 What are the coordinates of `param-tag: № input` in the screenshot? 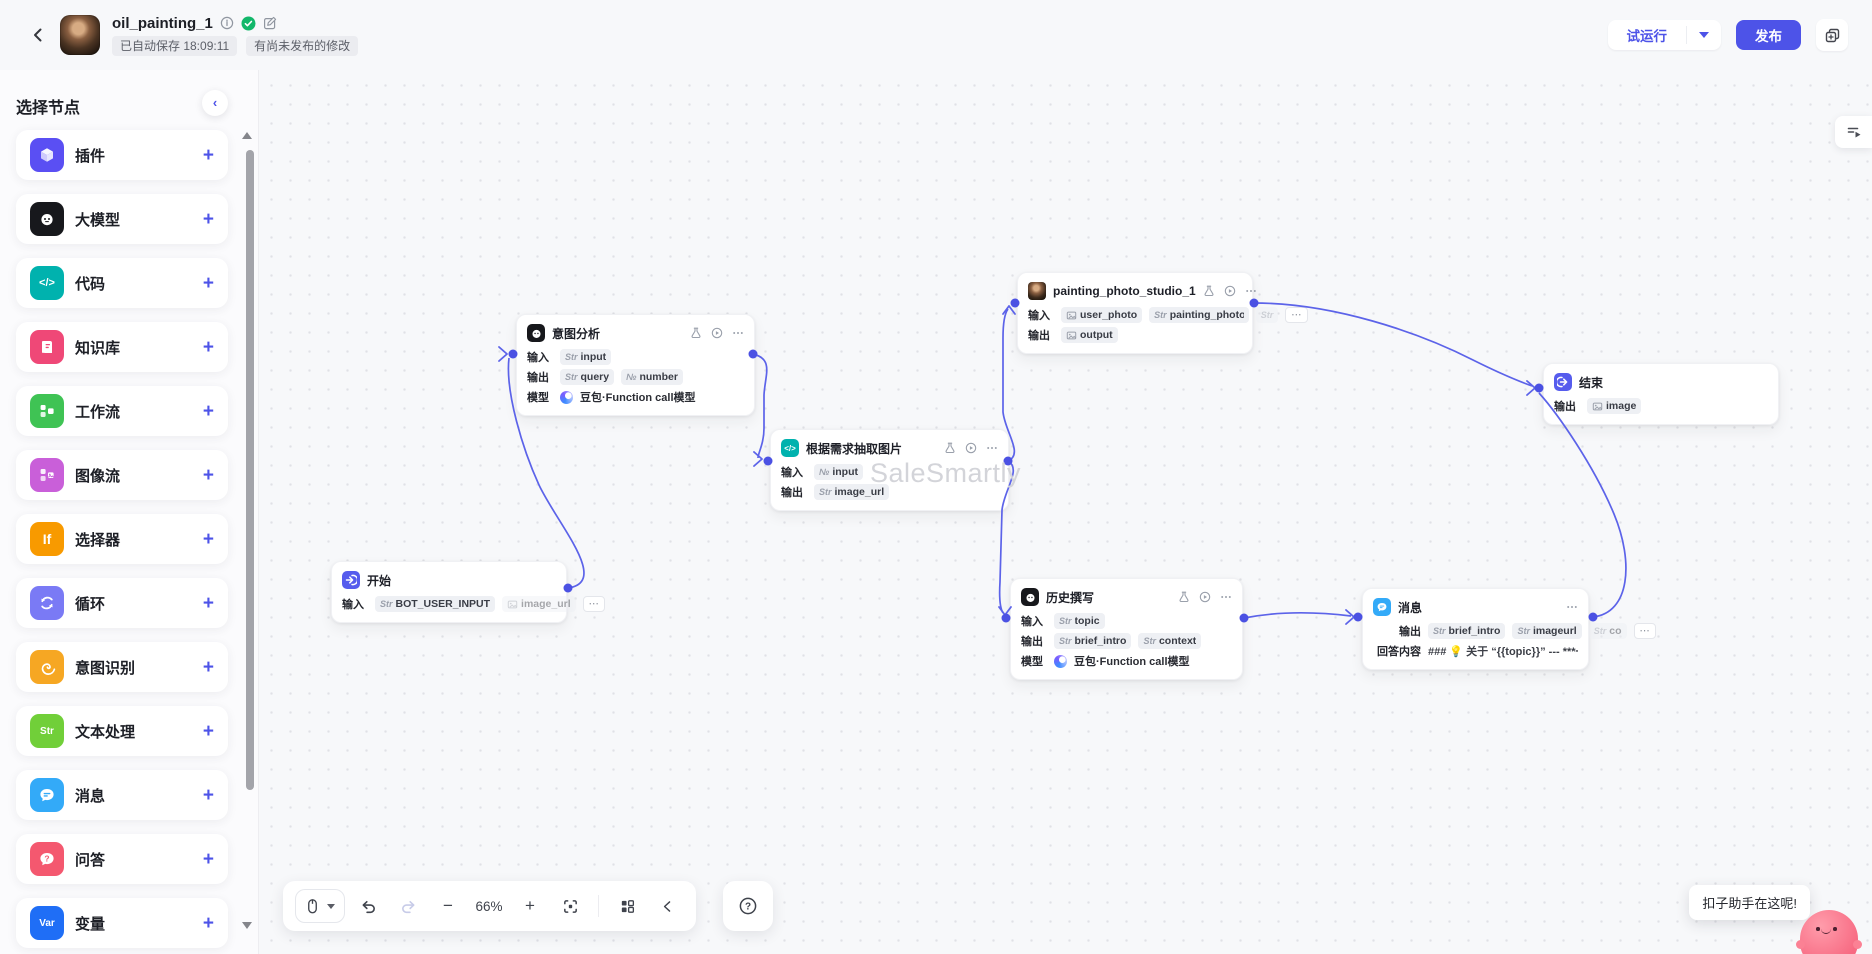 It's located at (838, 472).